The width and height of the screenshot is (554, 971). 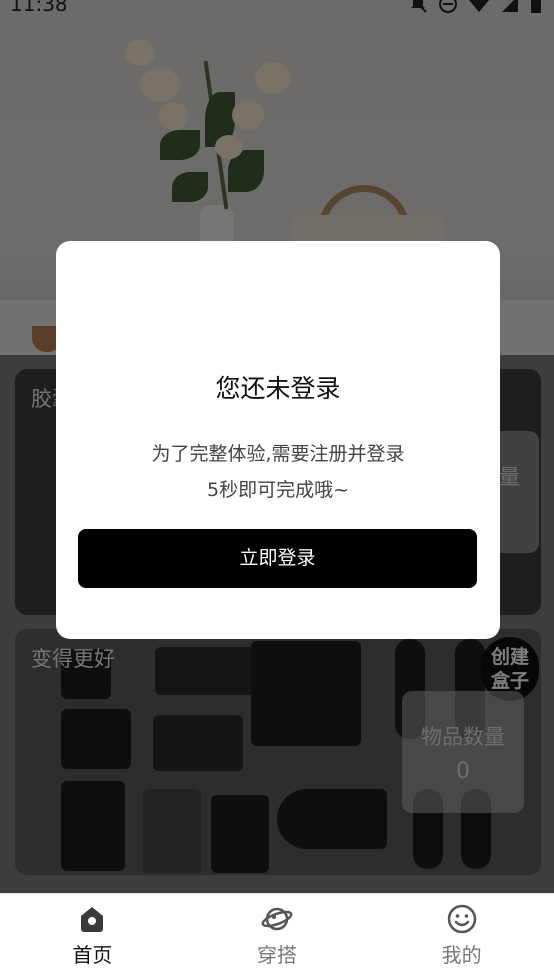 What do you see at coordinates (462, 919) in the screenshot?
I see `smiley-icon` at bounding box center [462, 919].